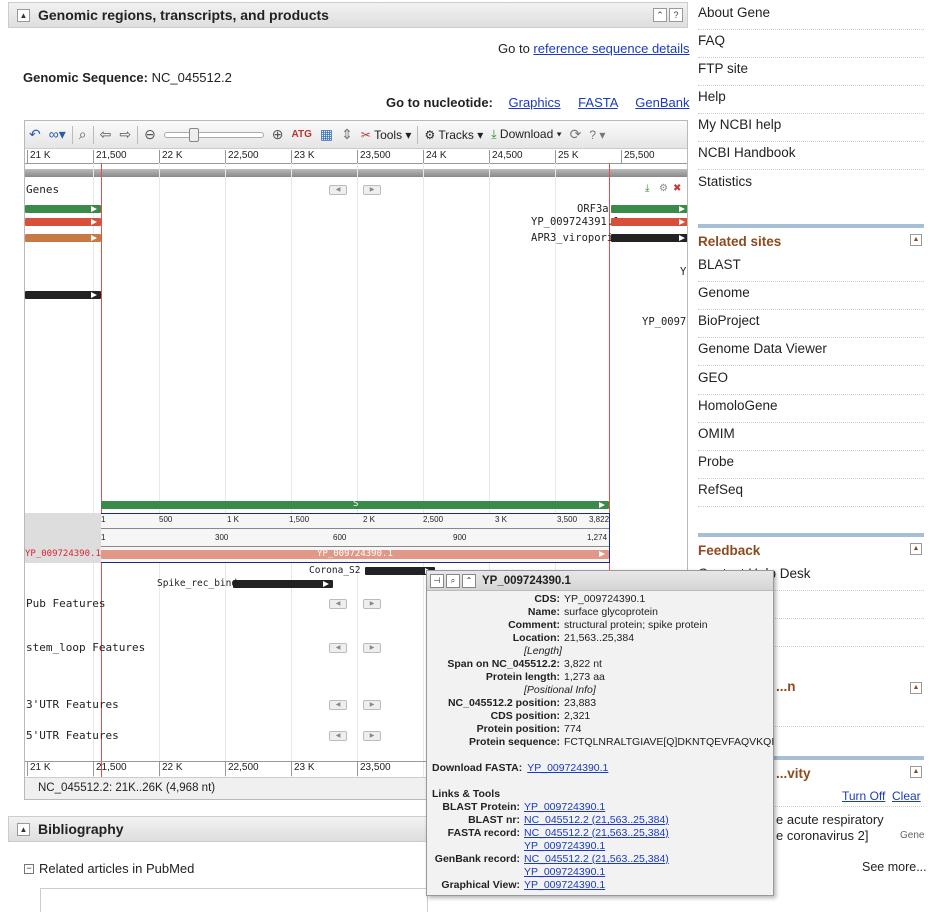 The height and width of the screenshot is (912, 930). What do you see at coordinates (649, 209) in the screenshot?
I see `gene-bar-orf3a` at bounding box center [649, 209].